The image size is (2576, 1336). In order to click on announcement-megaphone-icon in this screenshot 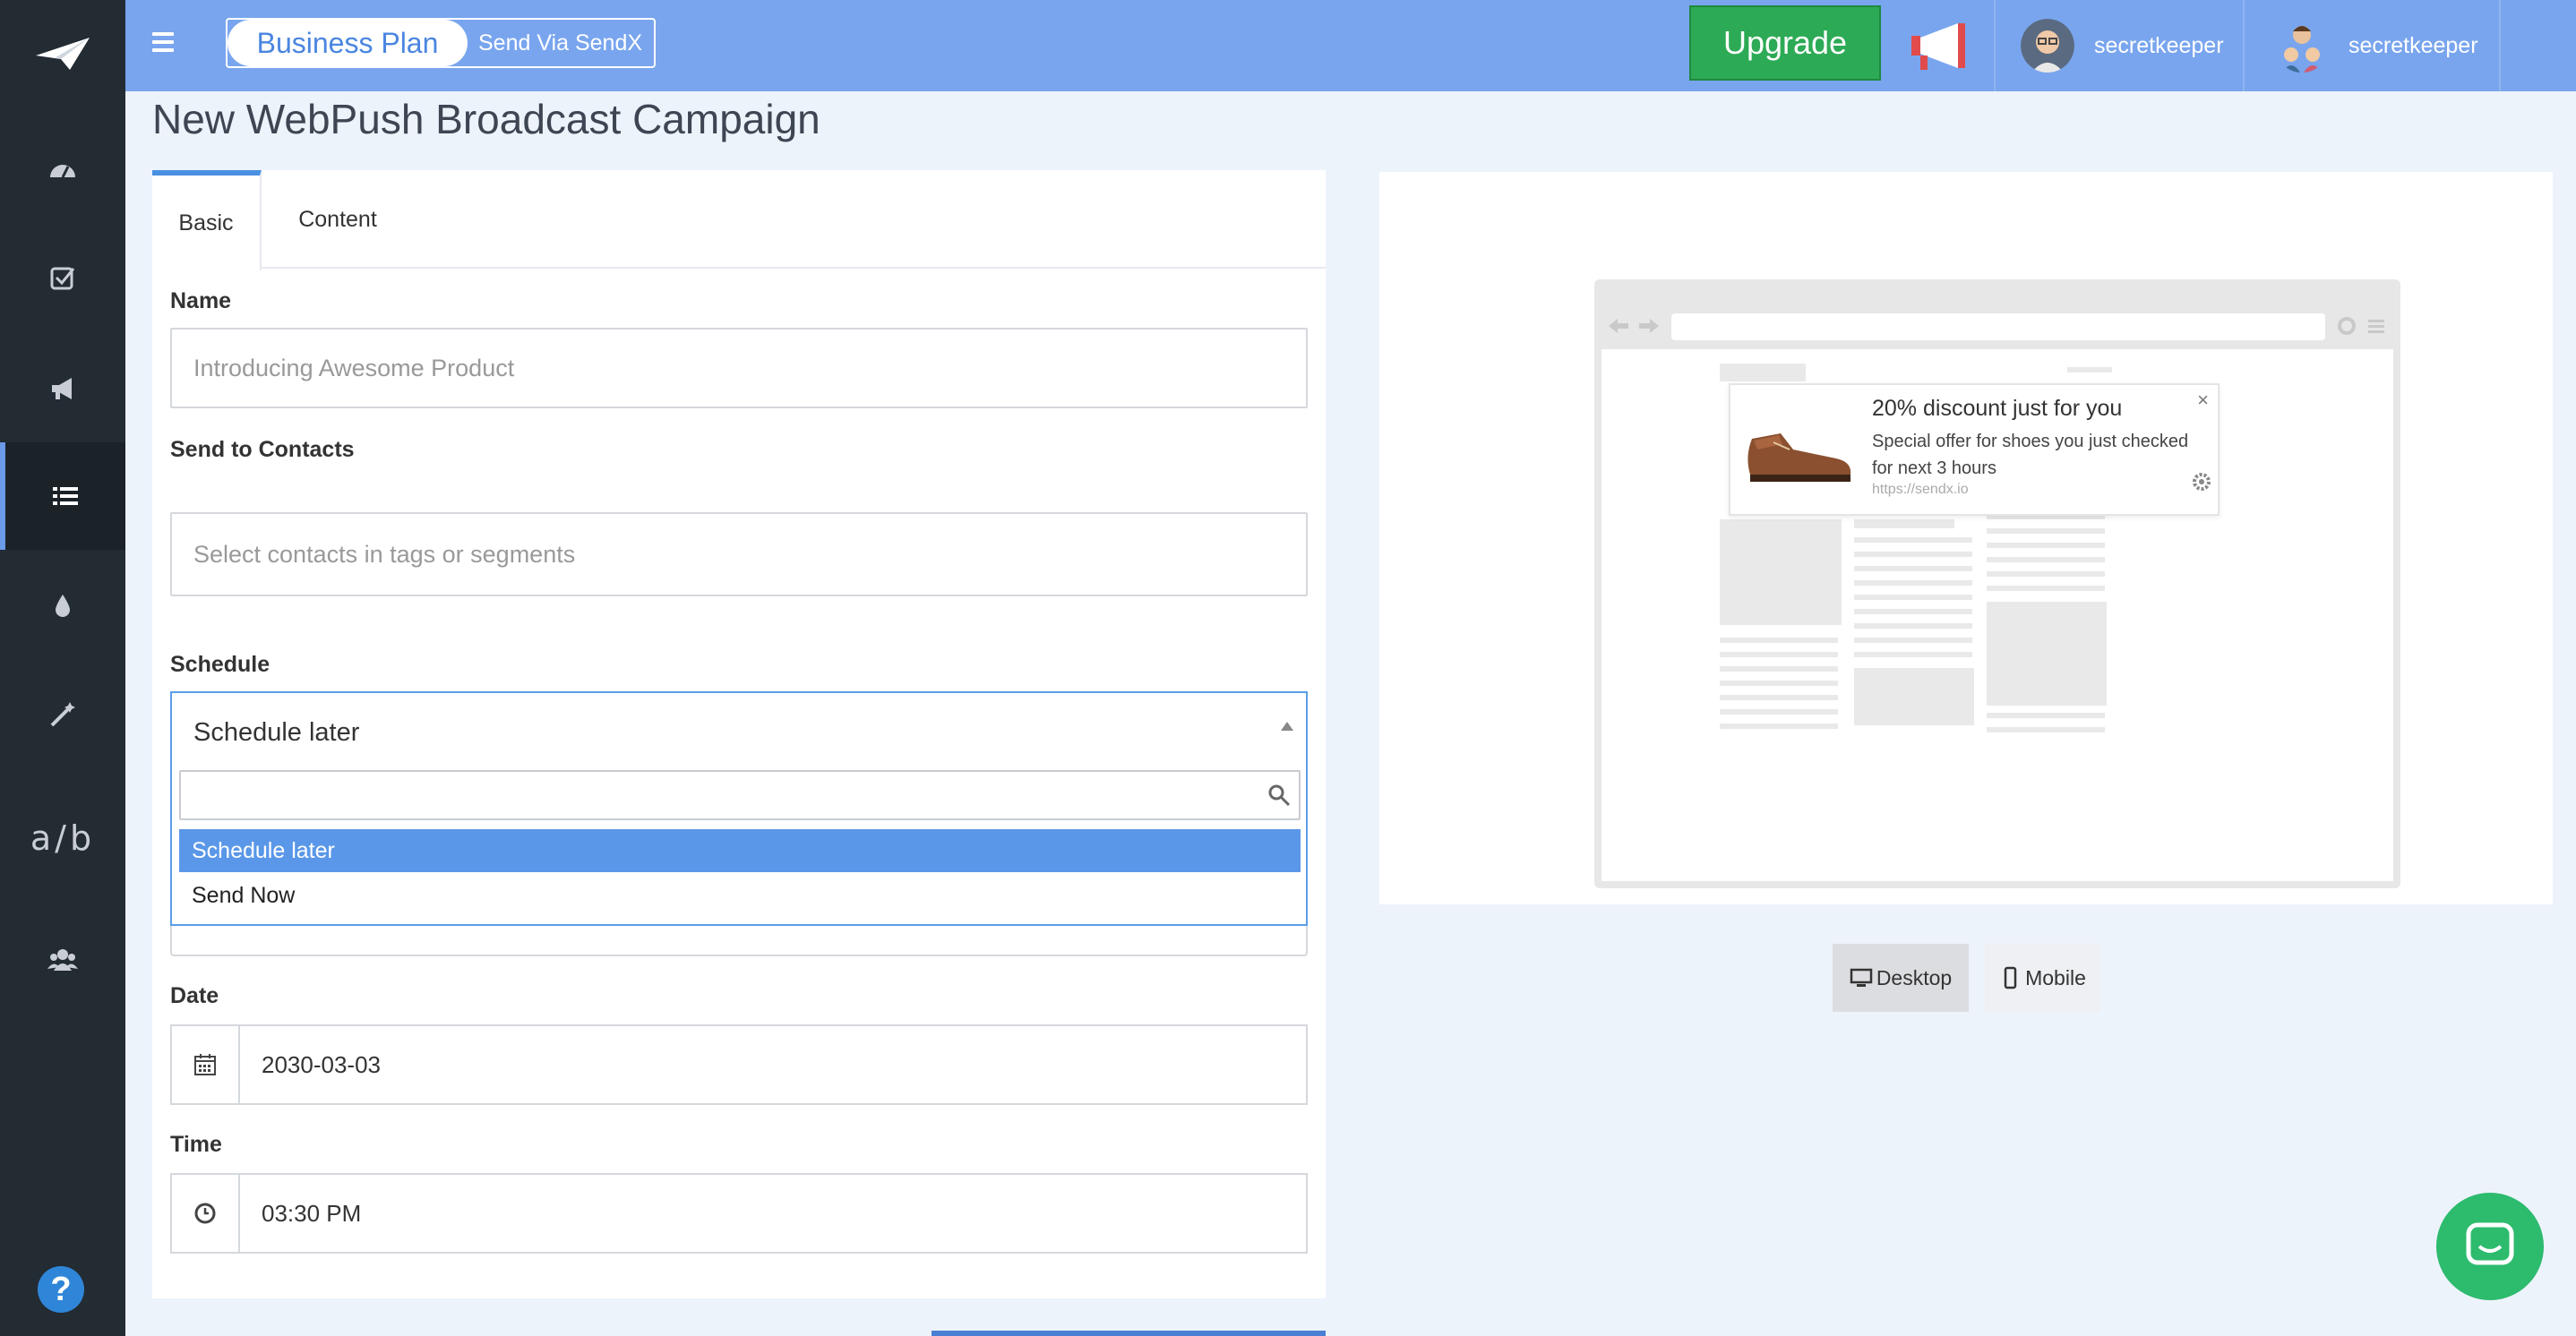, I will do `click(1939, 45)`.